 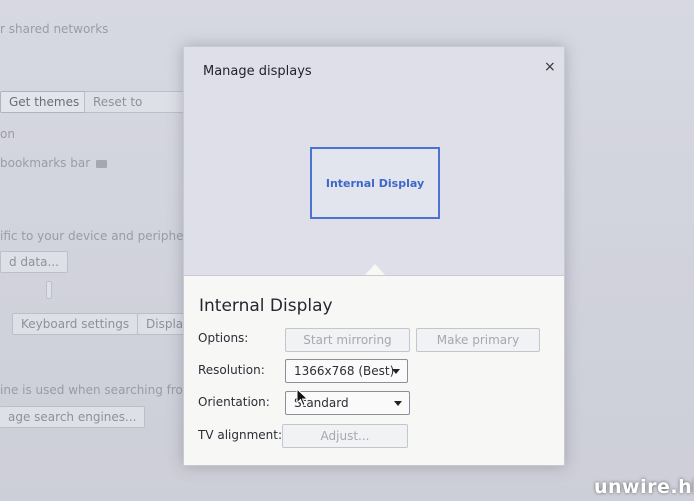 What do you see at coordinates (223, 338) in the screenshot?
I see `options-label: Options:` at bounding box center [223, 338].